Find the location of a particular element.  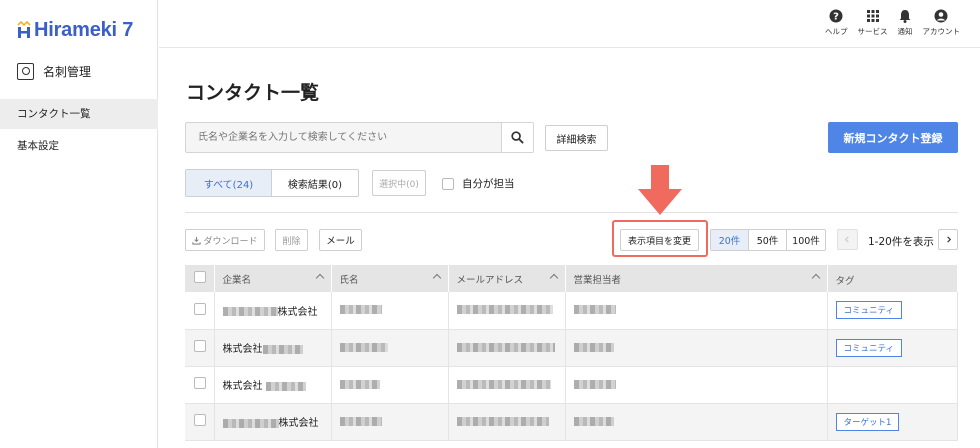

business-card-icon is located at coordinates (25, 71).